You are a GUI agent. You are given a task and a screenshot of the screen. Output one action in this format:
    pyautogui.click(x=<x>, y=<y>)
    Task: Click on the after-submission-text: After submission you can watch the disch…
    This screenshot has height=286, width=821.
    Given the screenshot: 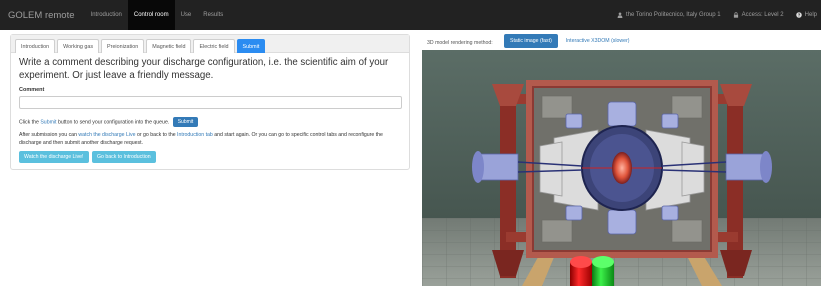 What is the action you would take?
    pyautogui.click(x=201, y=135)
    